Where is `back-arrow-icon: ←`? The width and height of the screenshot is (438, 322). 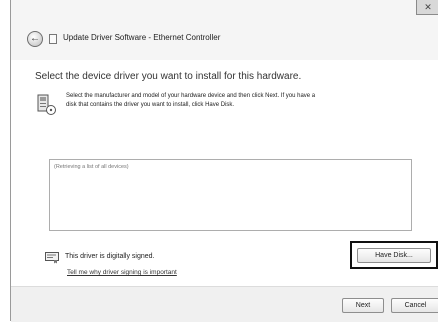 back-arrow-icon: ← is located at coordinates (35, 39).